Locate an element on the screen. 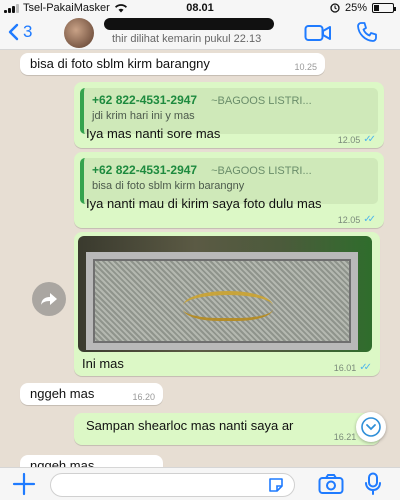  back-button: 3 is located at coordinates (20, 32).